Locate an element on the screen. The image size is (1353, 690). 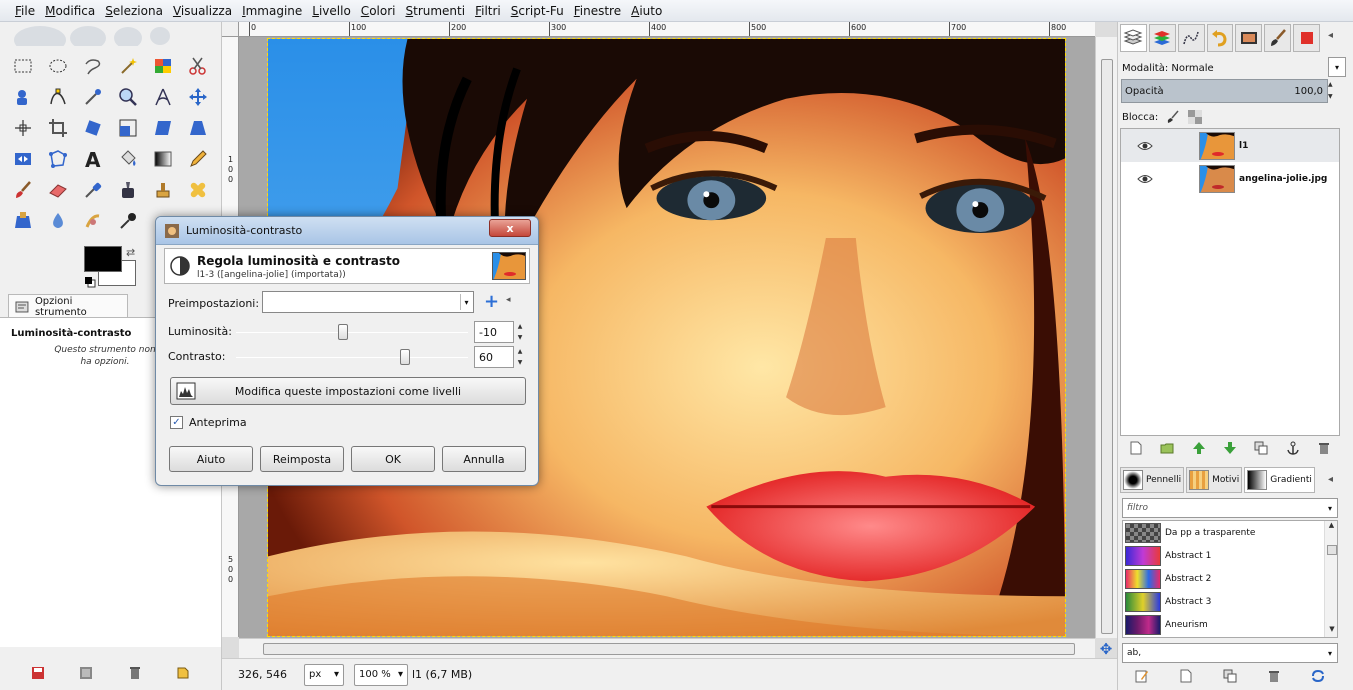
vertical-scrollbar is located at coordinates (1106, 337).